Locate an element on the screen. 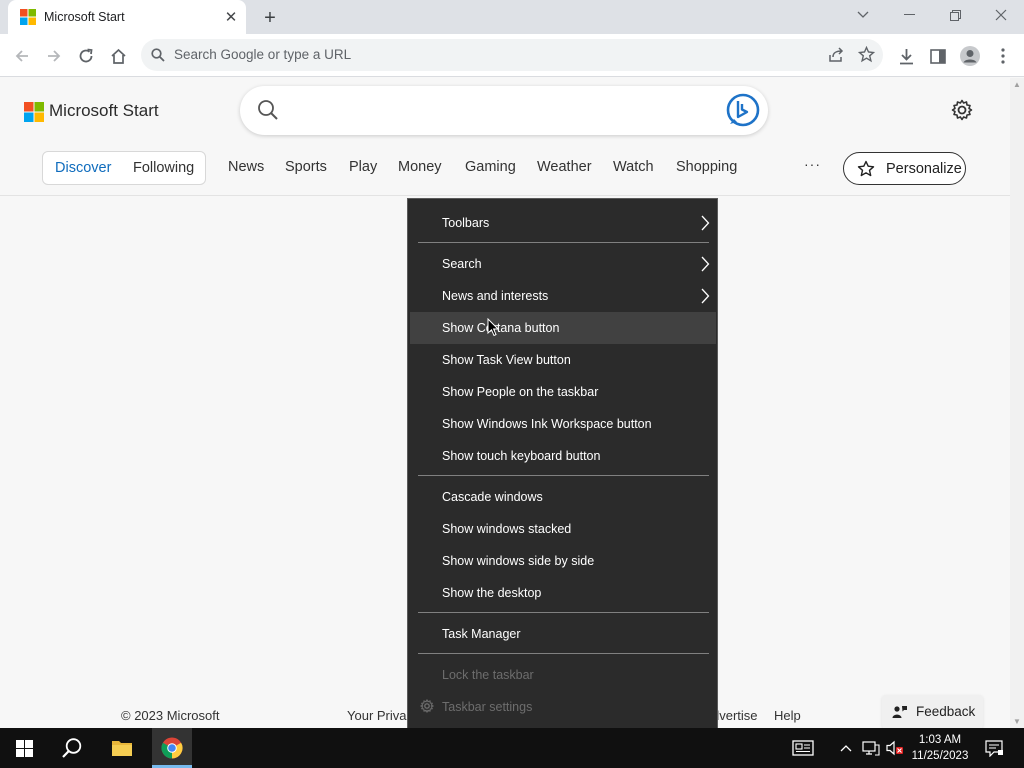 This screenshot has width=1024, height=768. msstart-search-box is located at coordinates (504, 110).